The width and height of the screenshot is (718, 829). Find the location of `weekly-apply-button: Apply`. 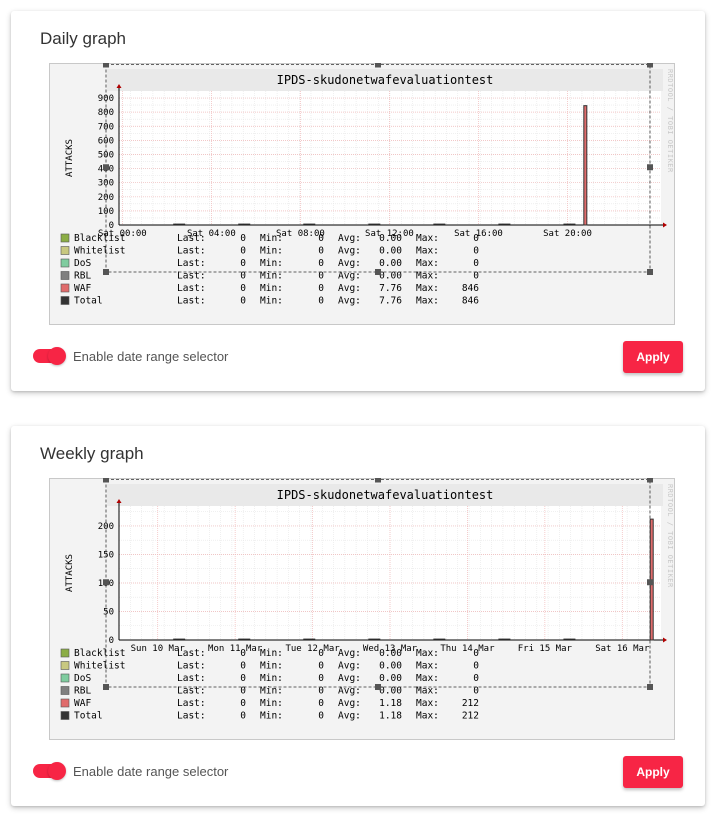

weekly-apply-button: Apply is located at coordinates (653, 772).